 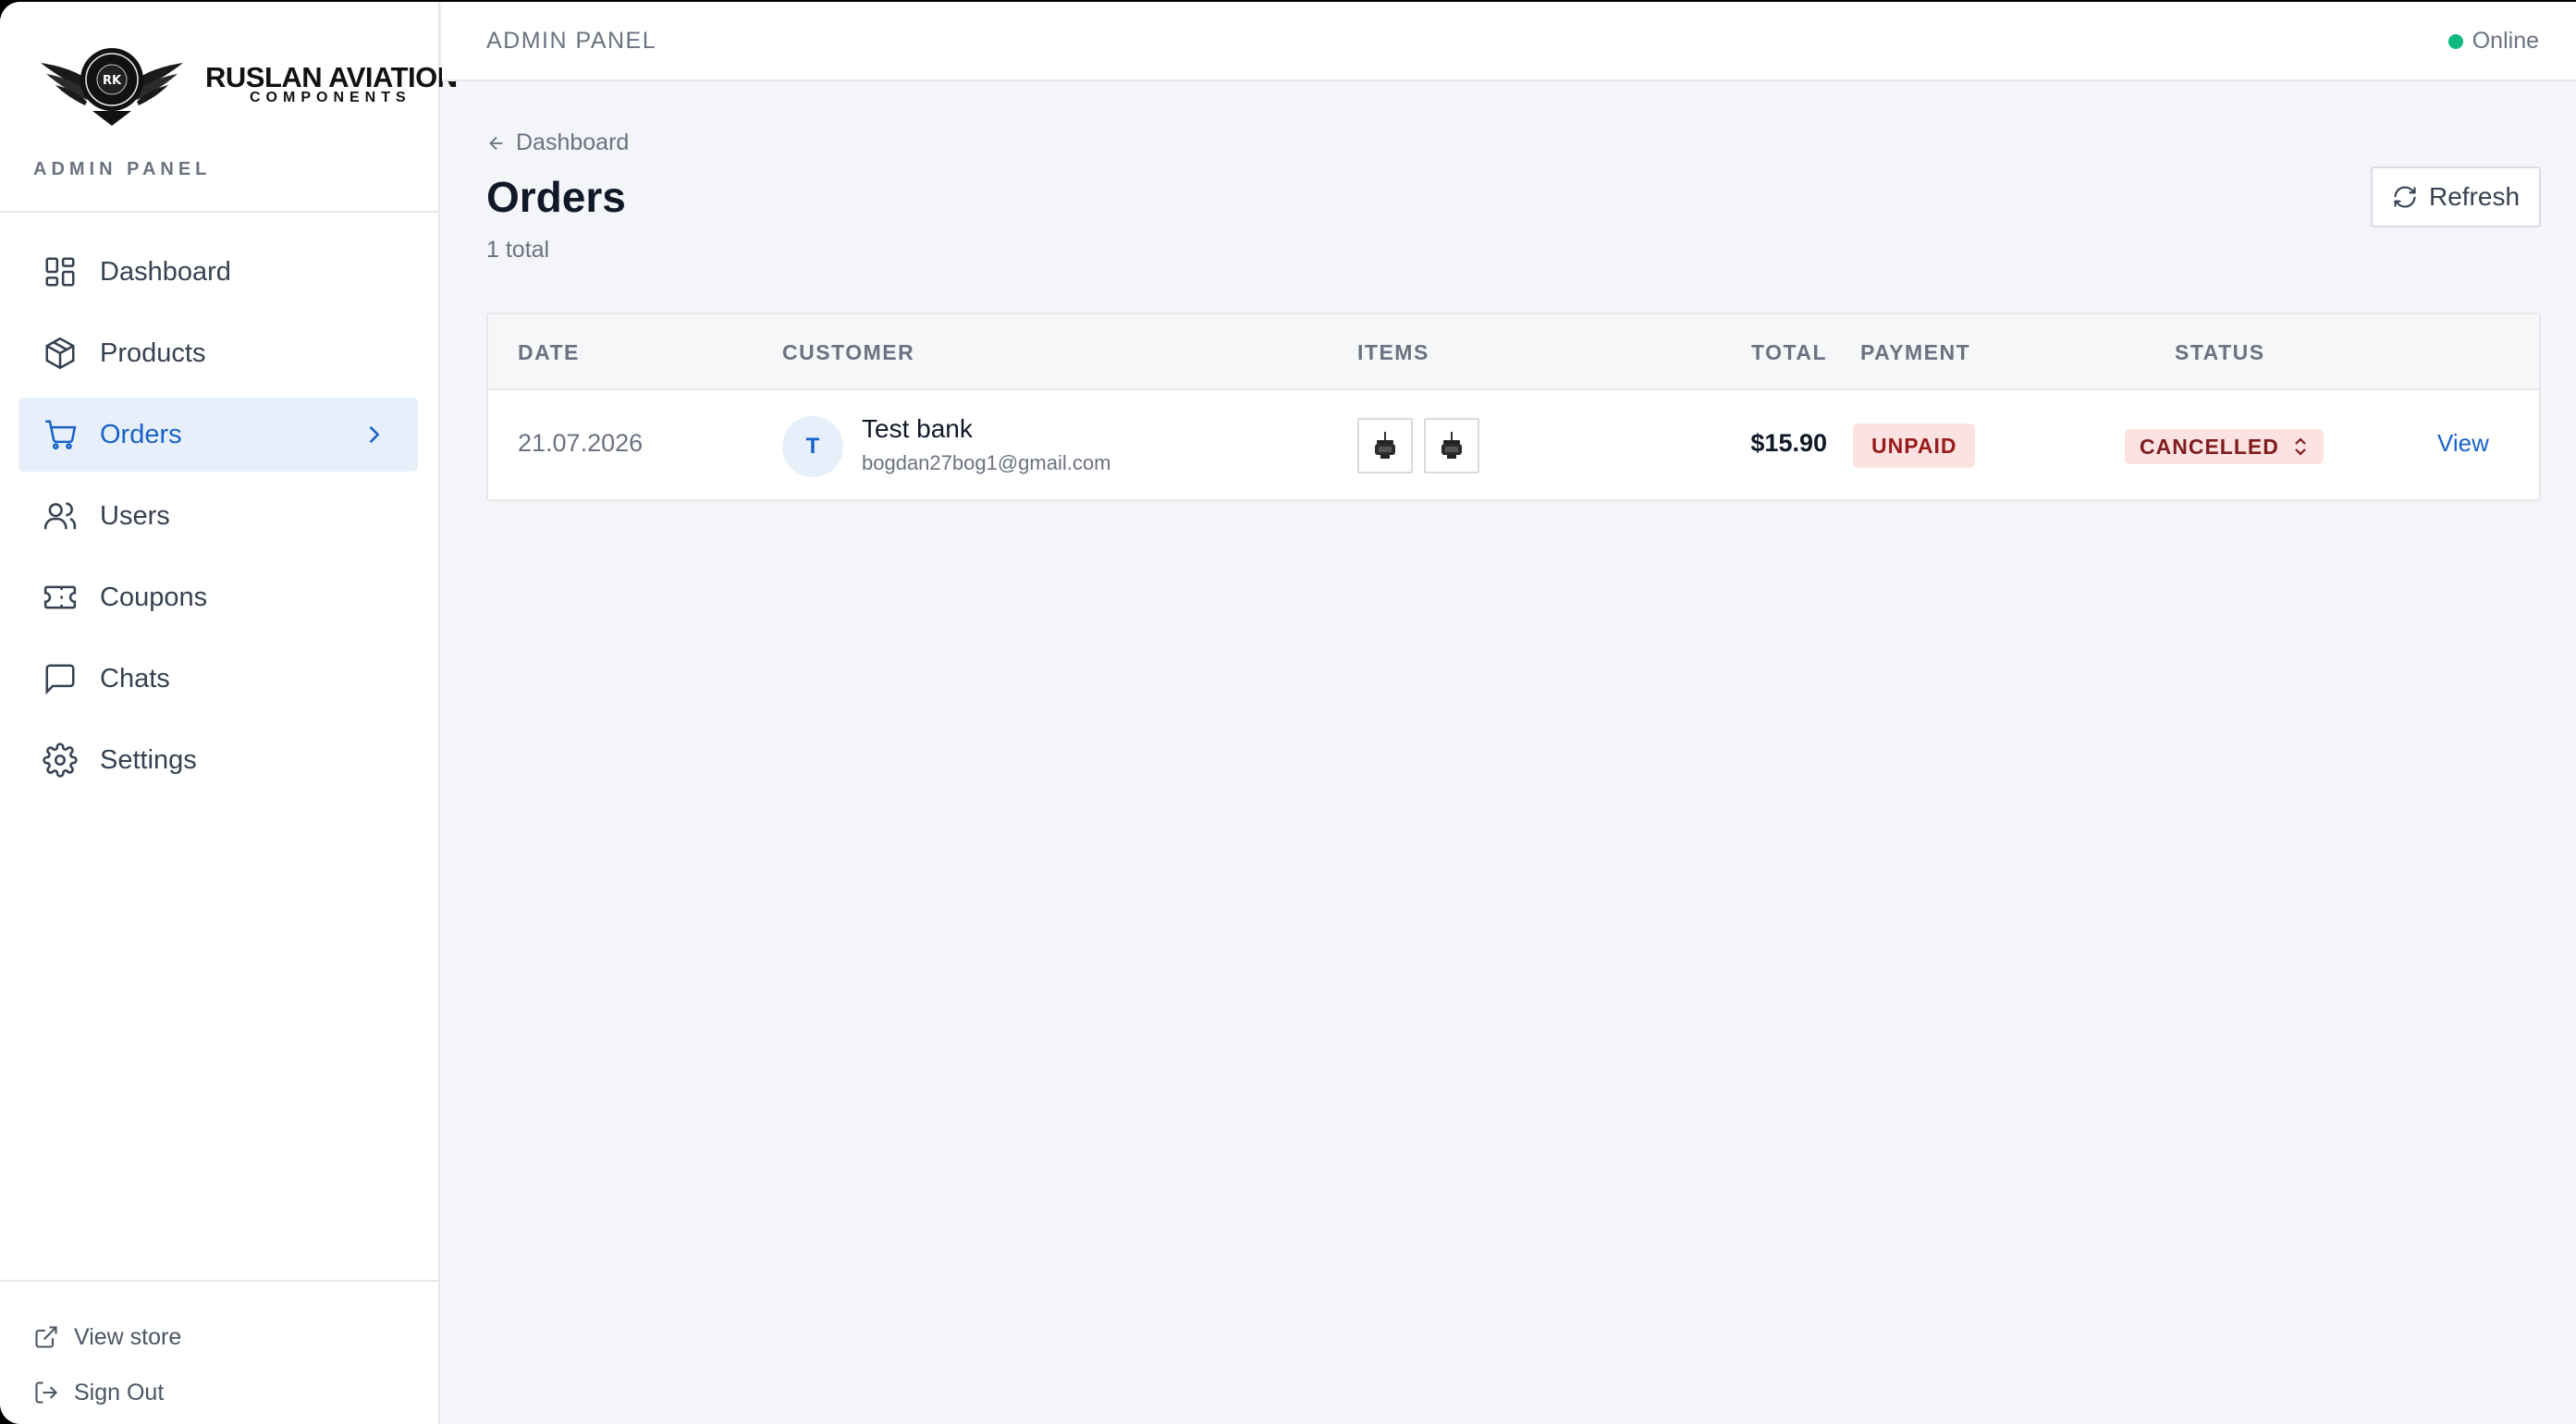 I want to click on sidebar-item-label: Users, so click(x=135, y=515).